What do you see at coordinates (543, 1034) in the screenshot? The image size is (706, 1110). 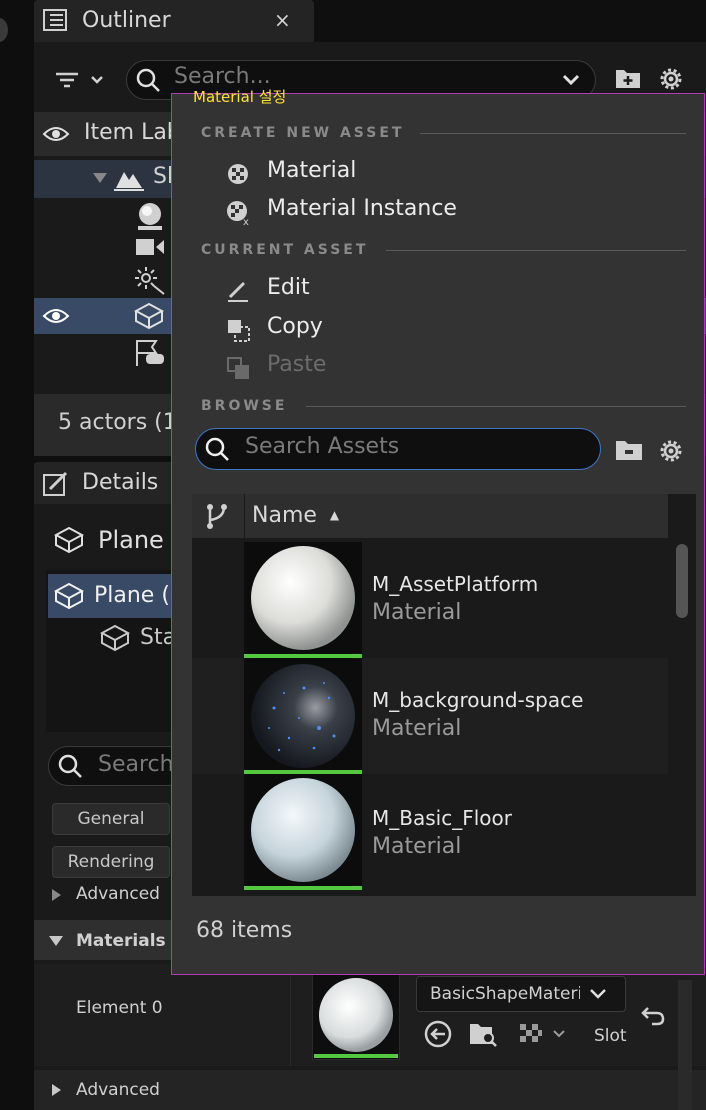 I see `material-checker-icon` at bounding box center [543, 1034].